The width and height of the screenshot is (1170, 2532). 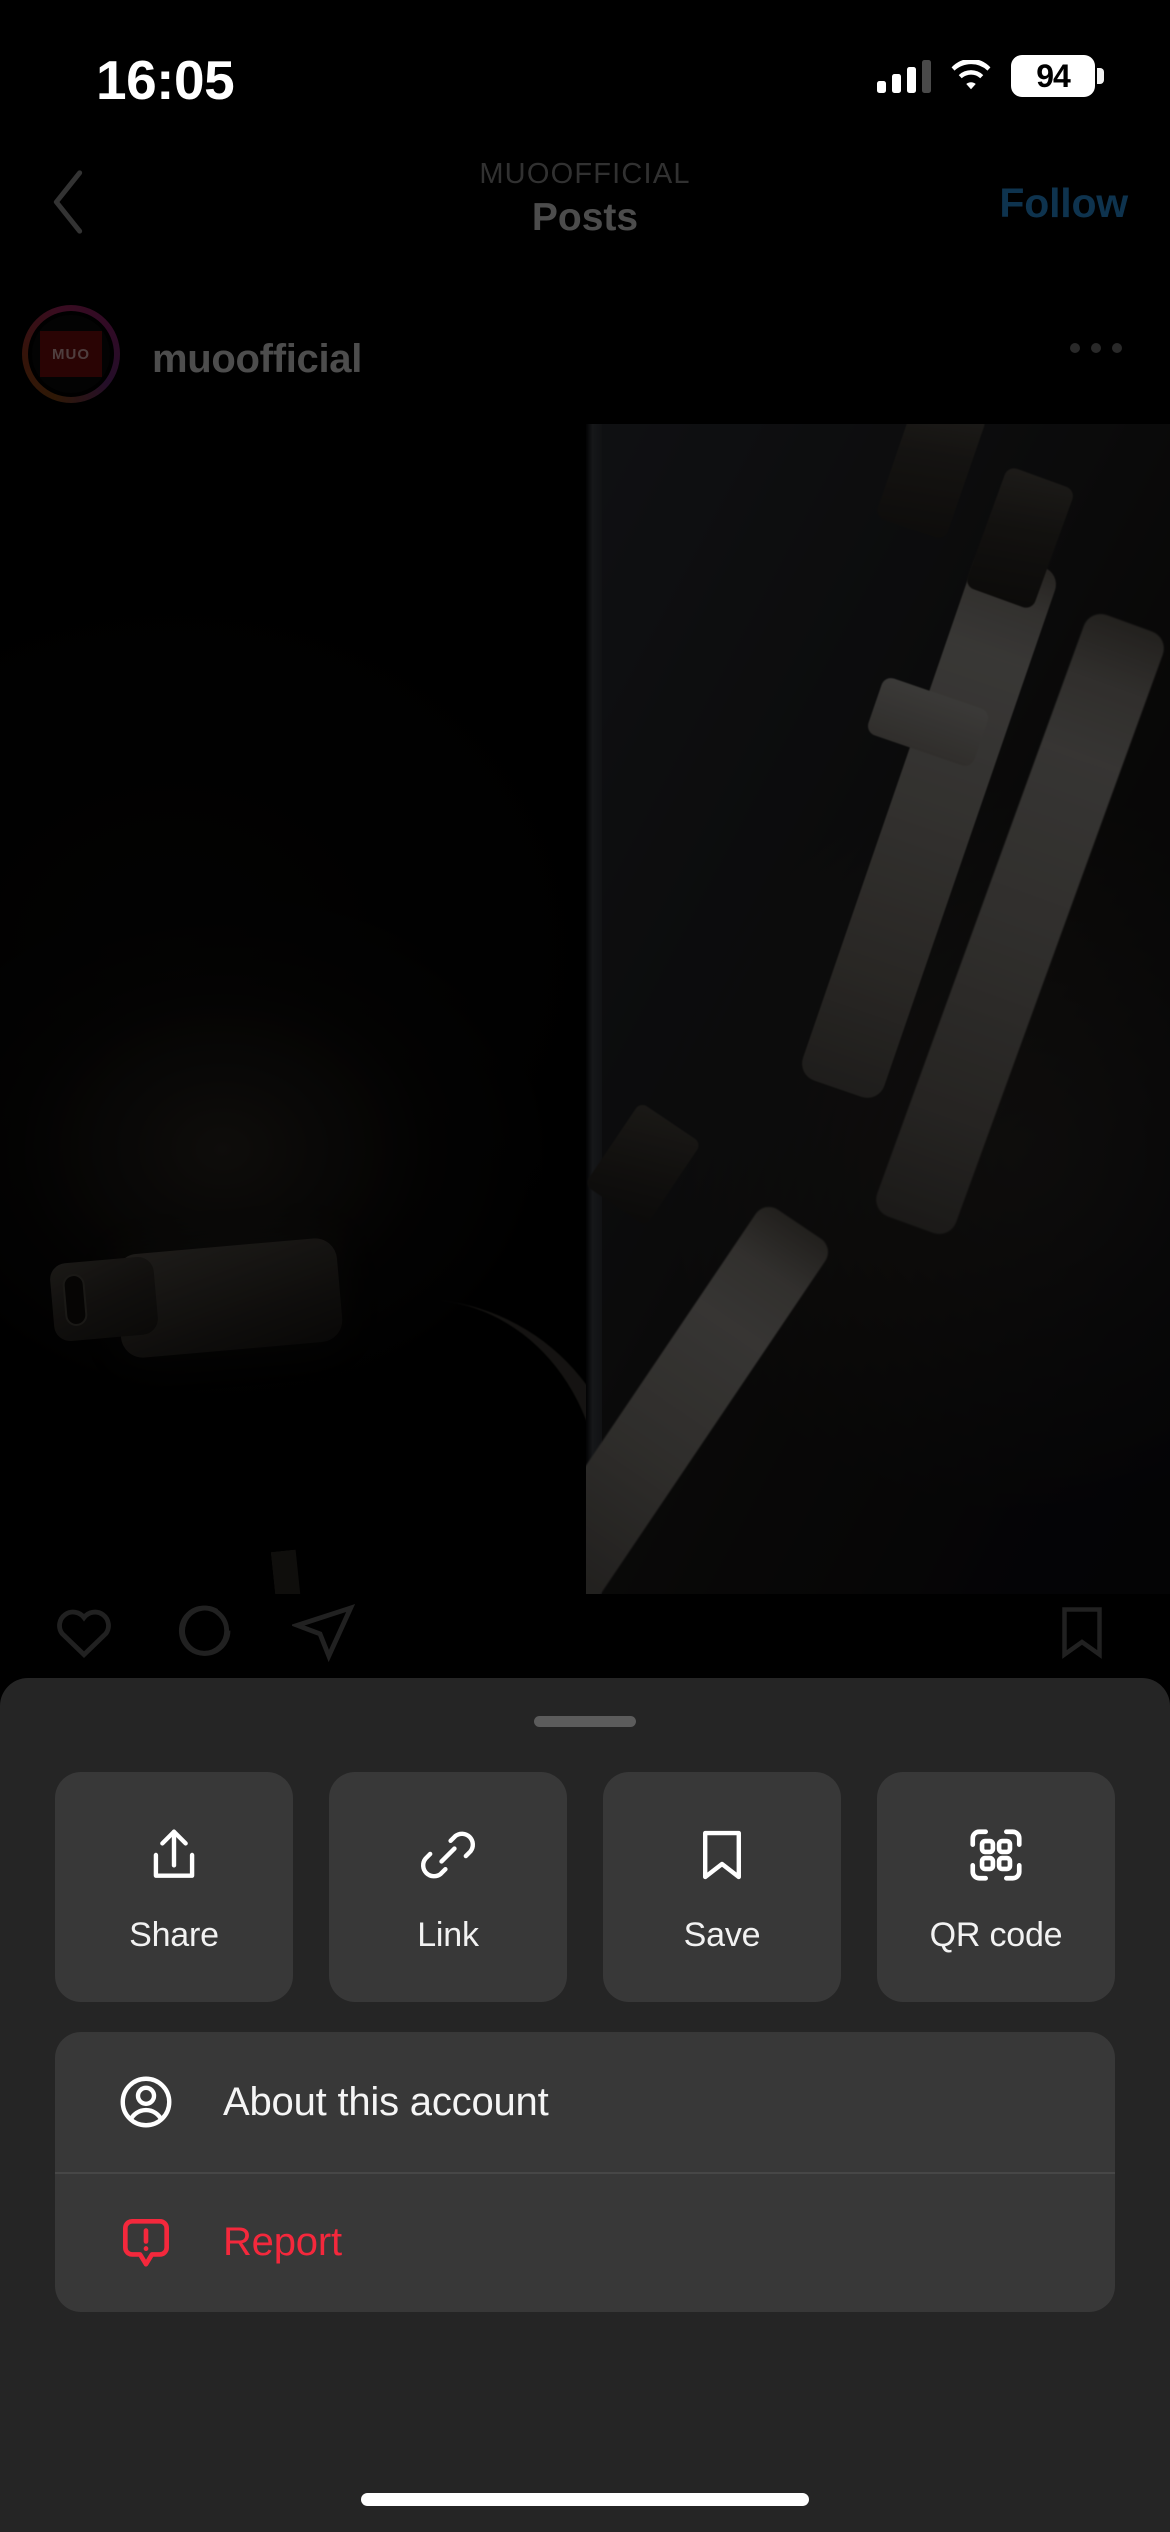 What do you see at coordinates (996, 1934) in the screenshot?
I see `qr-code-tile-label: QR code` at bounding box center [996, 1934].